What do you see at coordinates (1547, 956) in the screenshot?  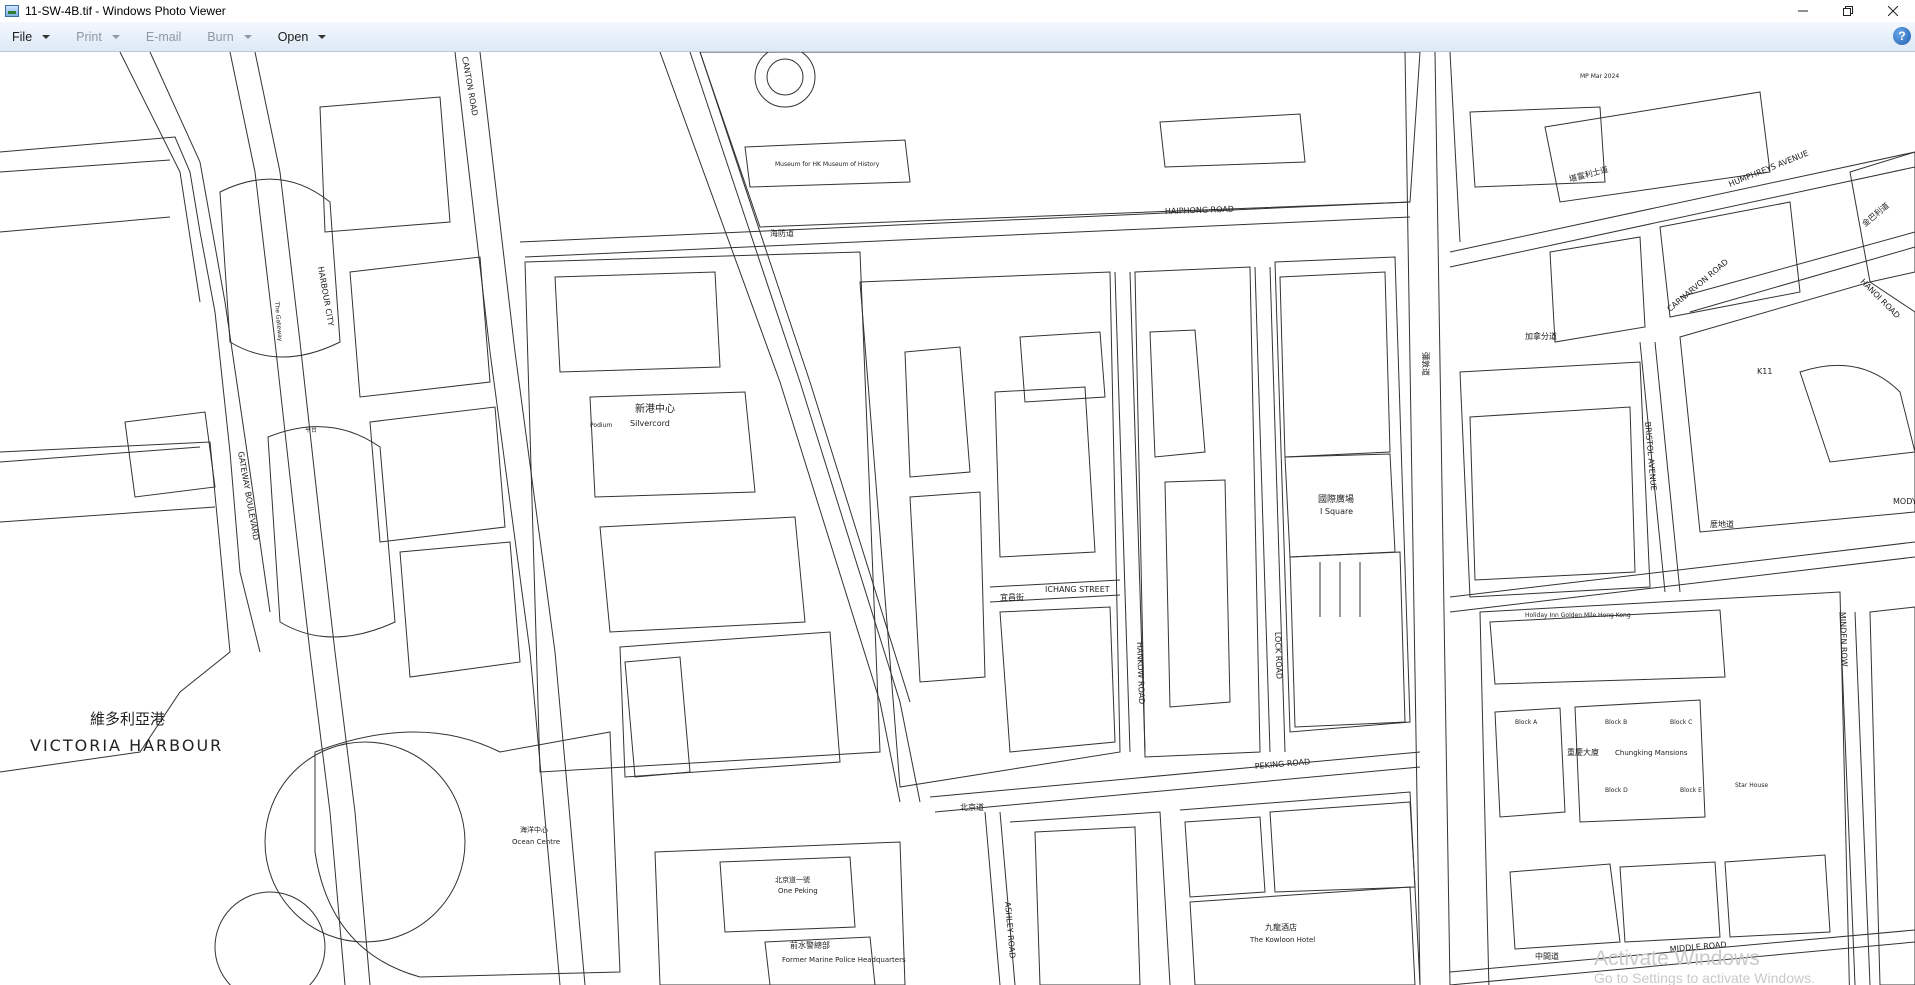 I see `middle-road-label-zh: 中間道` at bounding box center [1547, 956].